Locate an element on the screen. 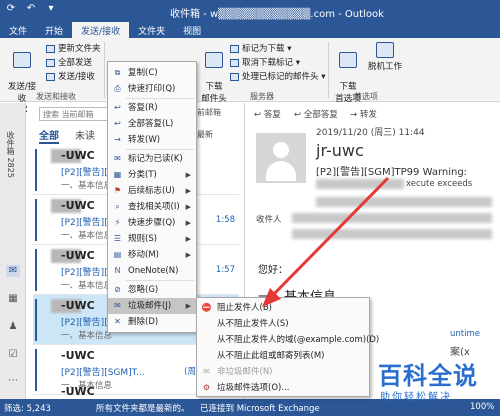 The image size is (500, 416). tab-view: 视图 is located at coordinates (192, 30).